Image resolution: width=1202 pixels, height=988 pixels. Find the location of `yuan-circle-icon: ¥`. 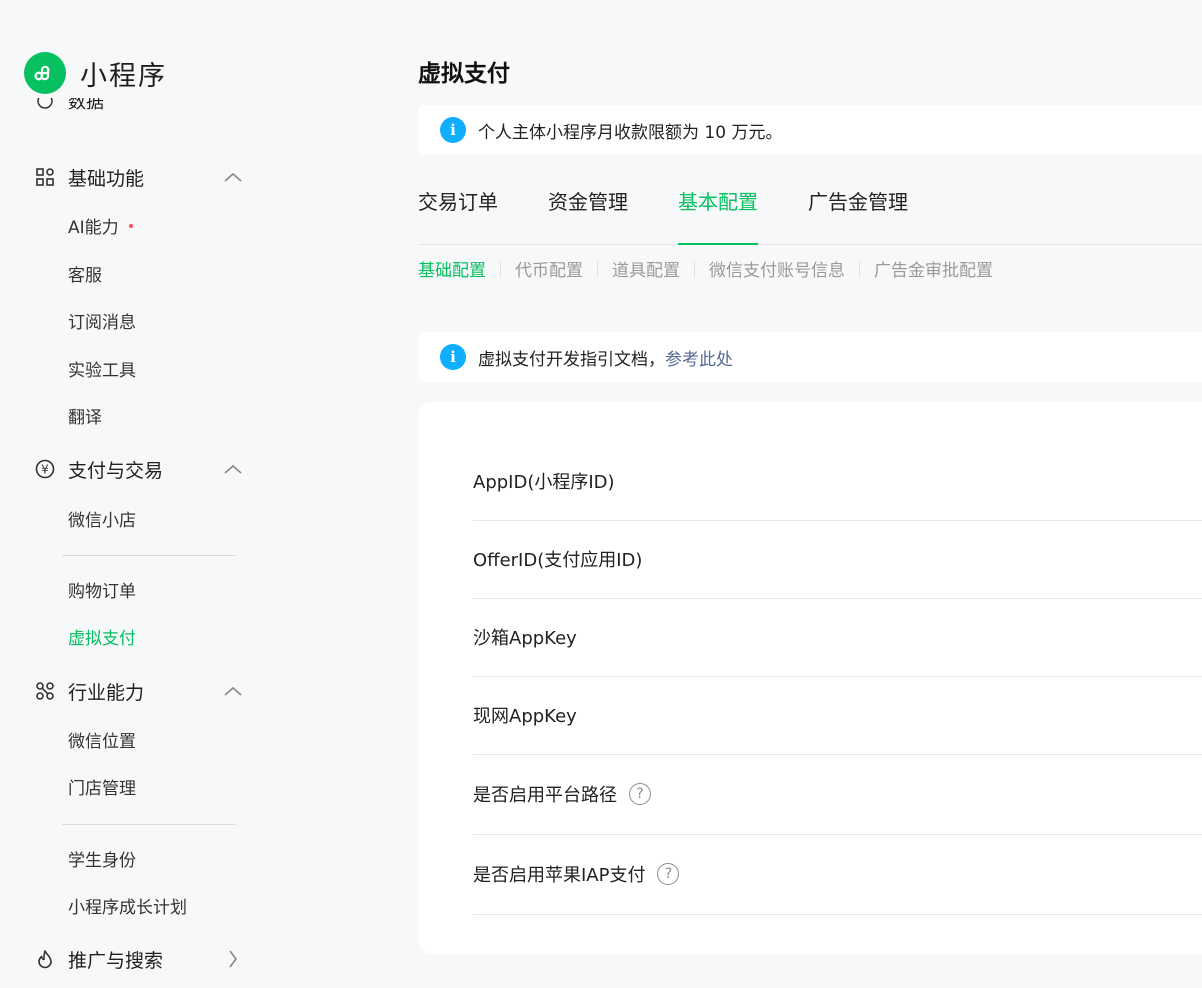

yuan-circle-icon: ¥ is located at coordinates (45, 469).